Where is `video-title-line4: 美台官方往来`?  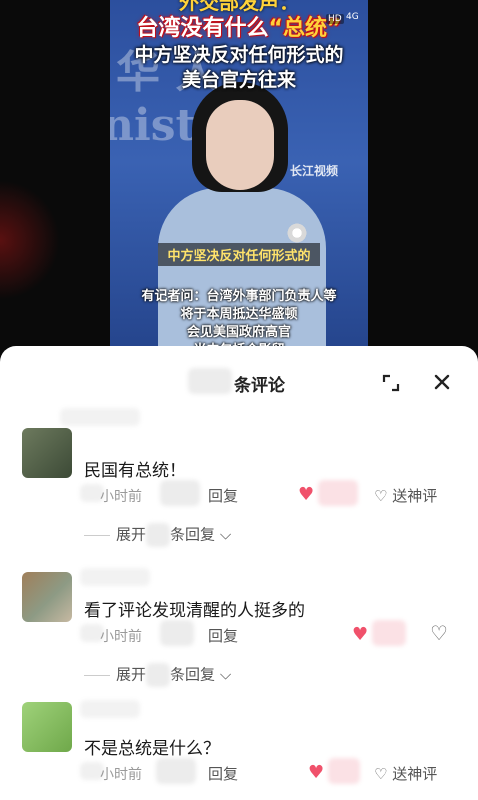 video-title-line4: 美台官方往来 is located at coordinates (238, 80).